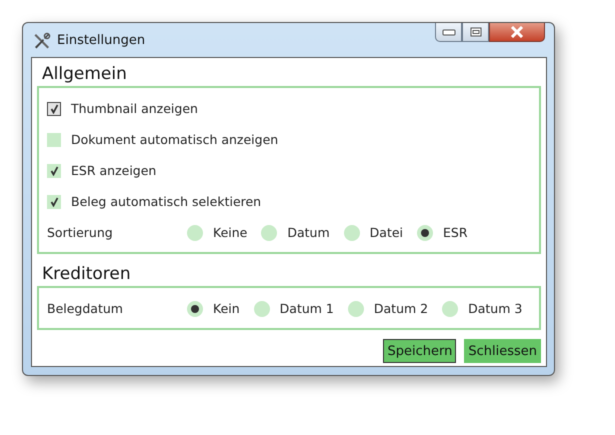 Image resolution: width=615 pixels, height=435 pixels. I want to click on radio-button: ESR, so click(442, 232).